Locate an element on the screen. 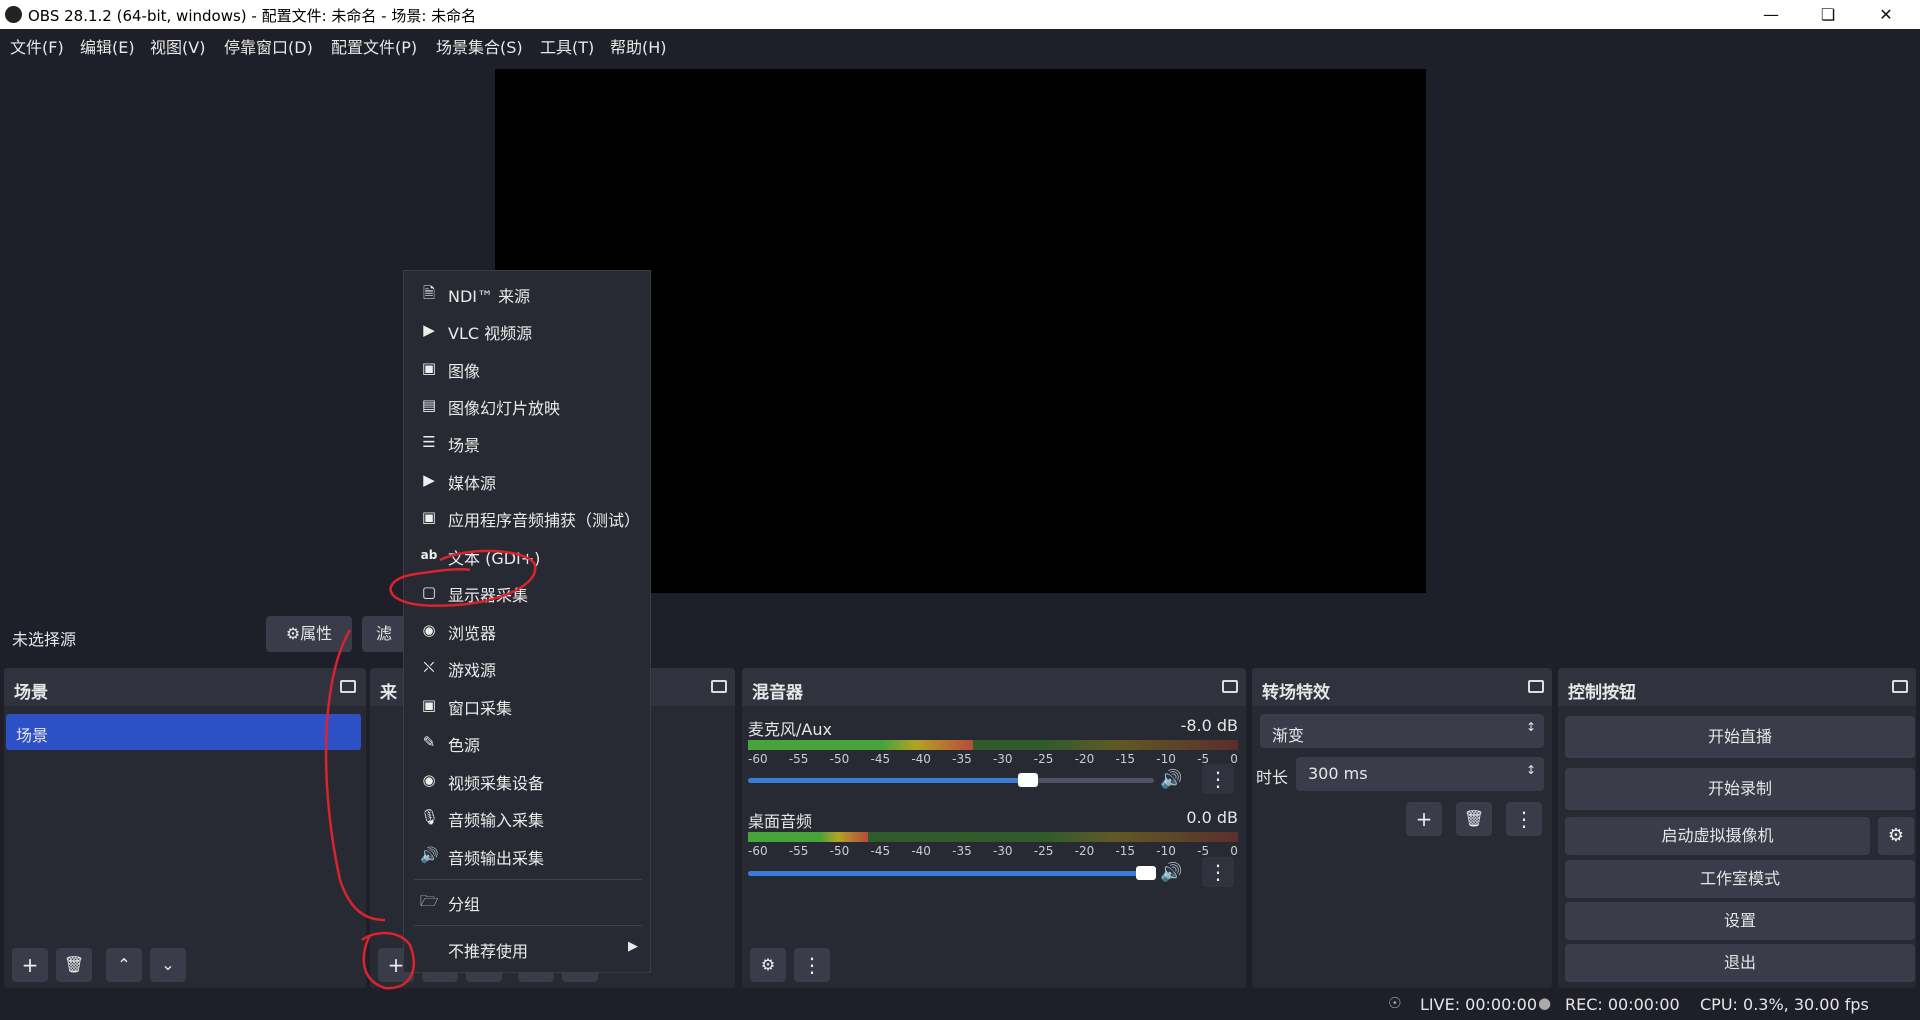 This screenshot has width=1920, height=1020. cpu-fps: CPU: 0.3%, 30.00 fps is located at coordinates (1784, 1004).